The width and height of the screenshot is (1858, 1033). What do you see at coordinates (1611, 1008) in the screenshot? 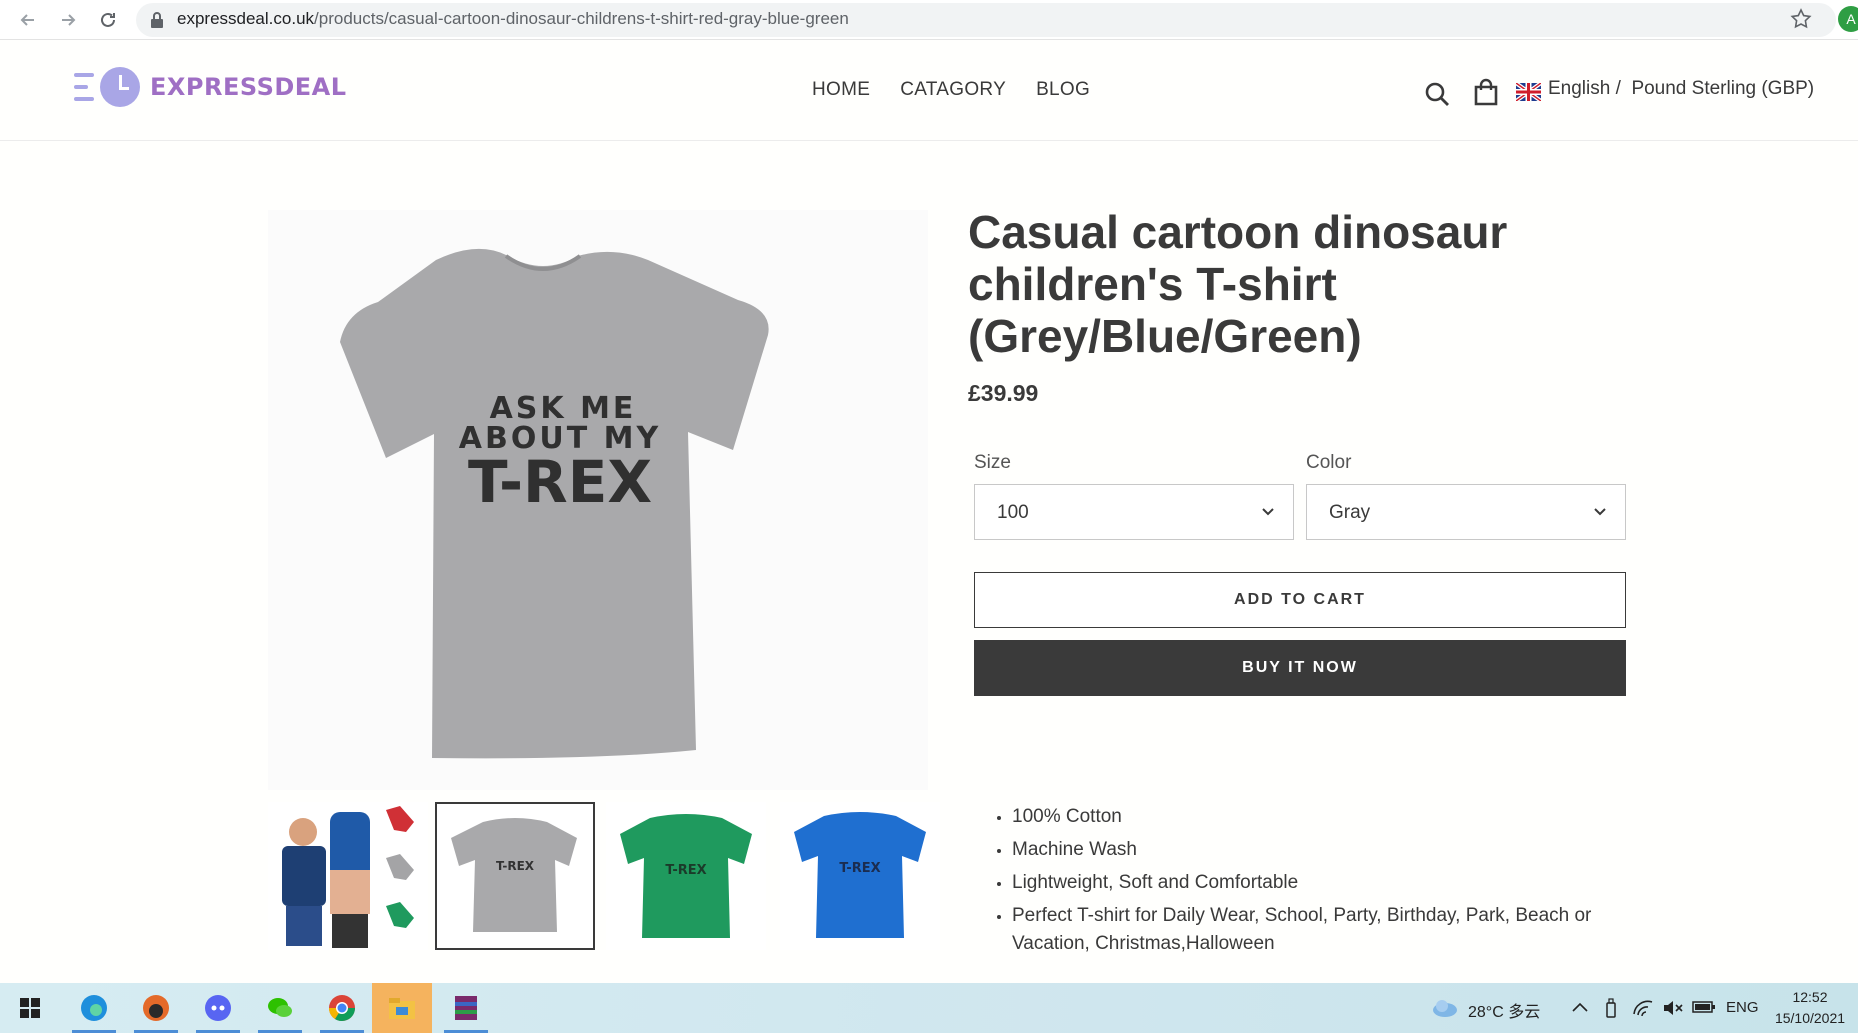
I see `usb-device-icon` at bounding box center [1611, 1008].